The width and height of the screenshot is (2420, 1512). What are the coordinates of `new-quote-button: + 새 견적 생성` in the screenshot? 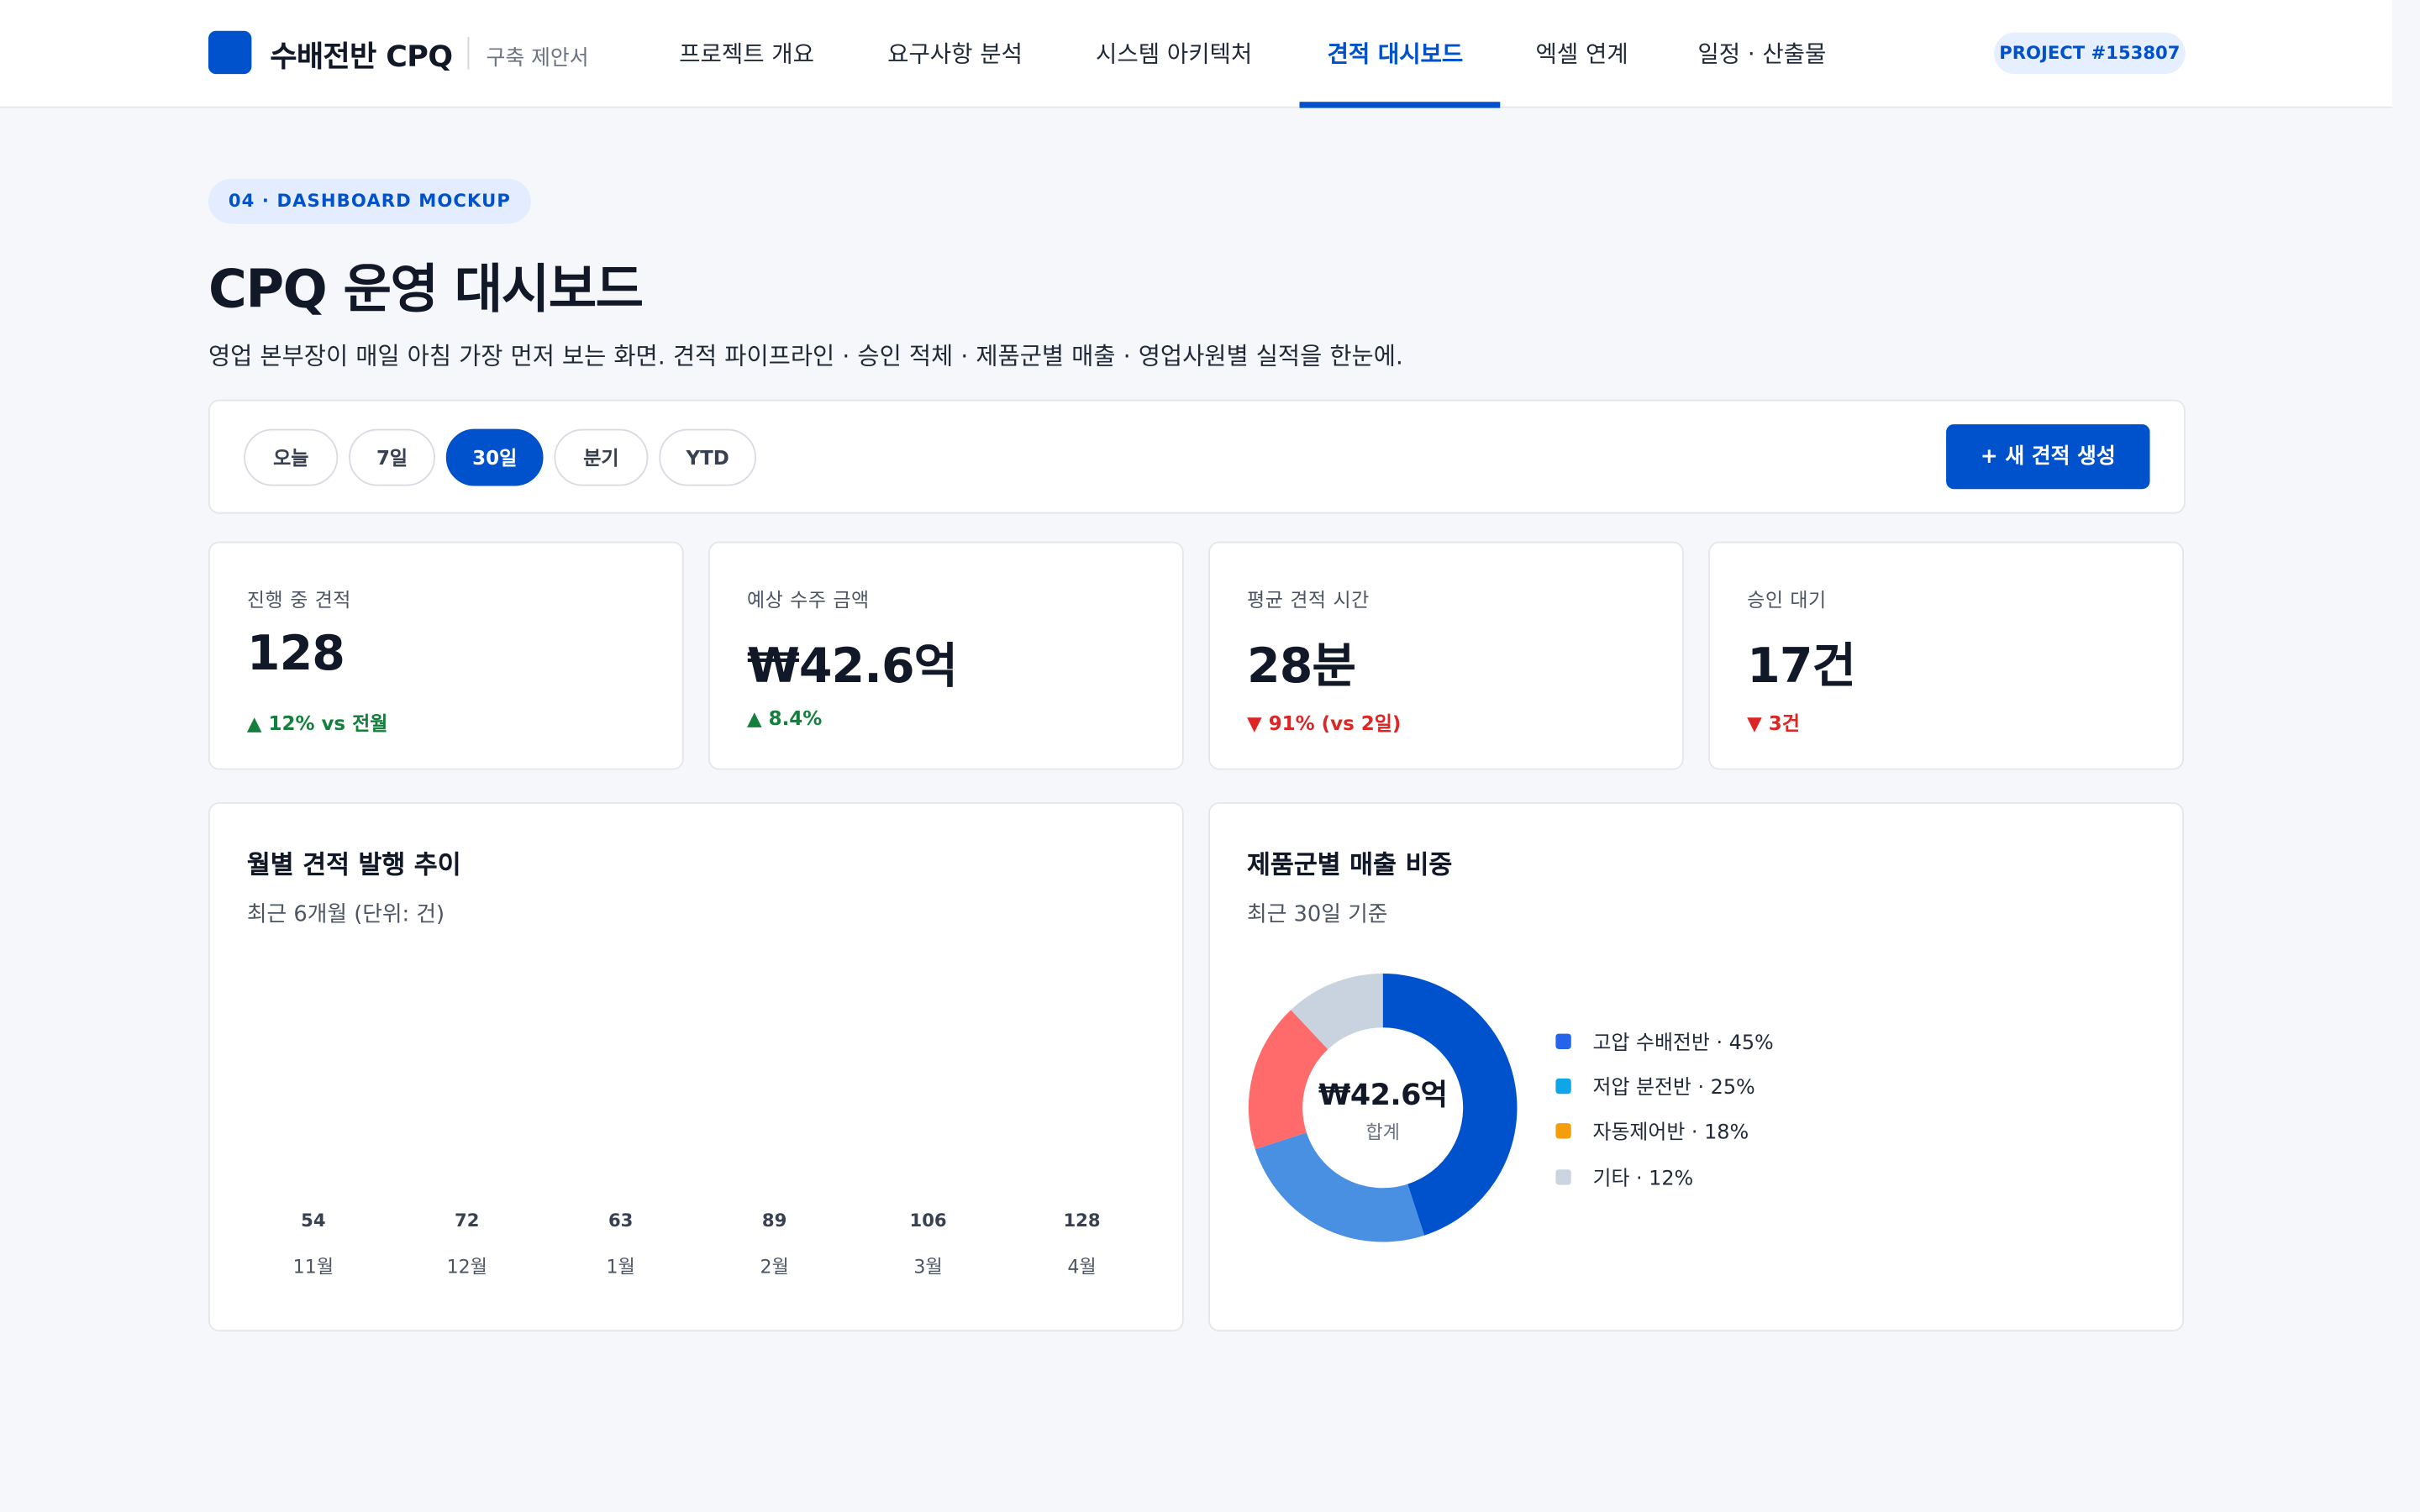 It's located at (2048, 457).